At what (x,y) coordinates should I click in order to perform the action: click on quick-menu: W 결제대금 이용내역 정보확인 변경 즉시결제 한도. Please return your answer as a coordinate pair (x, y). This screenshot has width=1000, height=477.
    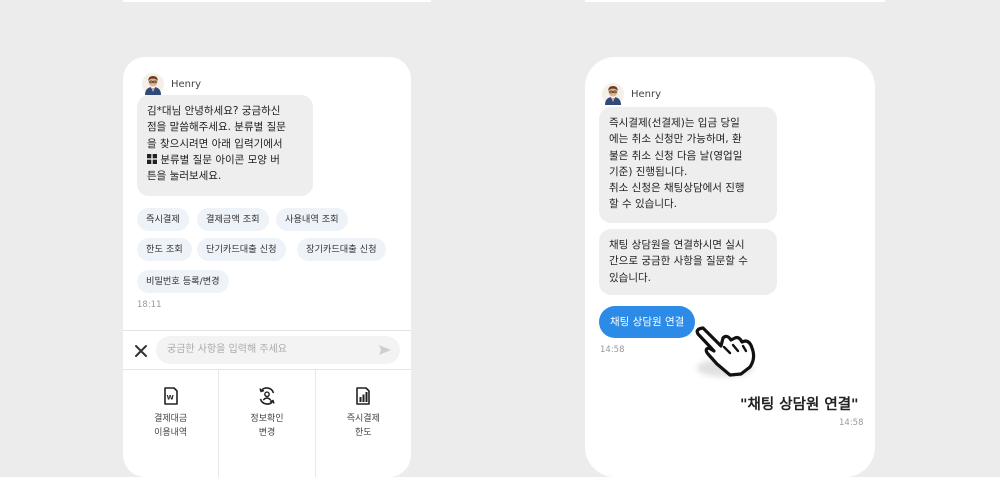
    Looking at the image, I should click on (267, 423).